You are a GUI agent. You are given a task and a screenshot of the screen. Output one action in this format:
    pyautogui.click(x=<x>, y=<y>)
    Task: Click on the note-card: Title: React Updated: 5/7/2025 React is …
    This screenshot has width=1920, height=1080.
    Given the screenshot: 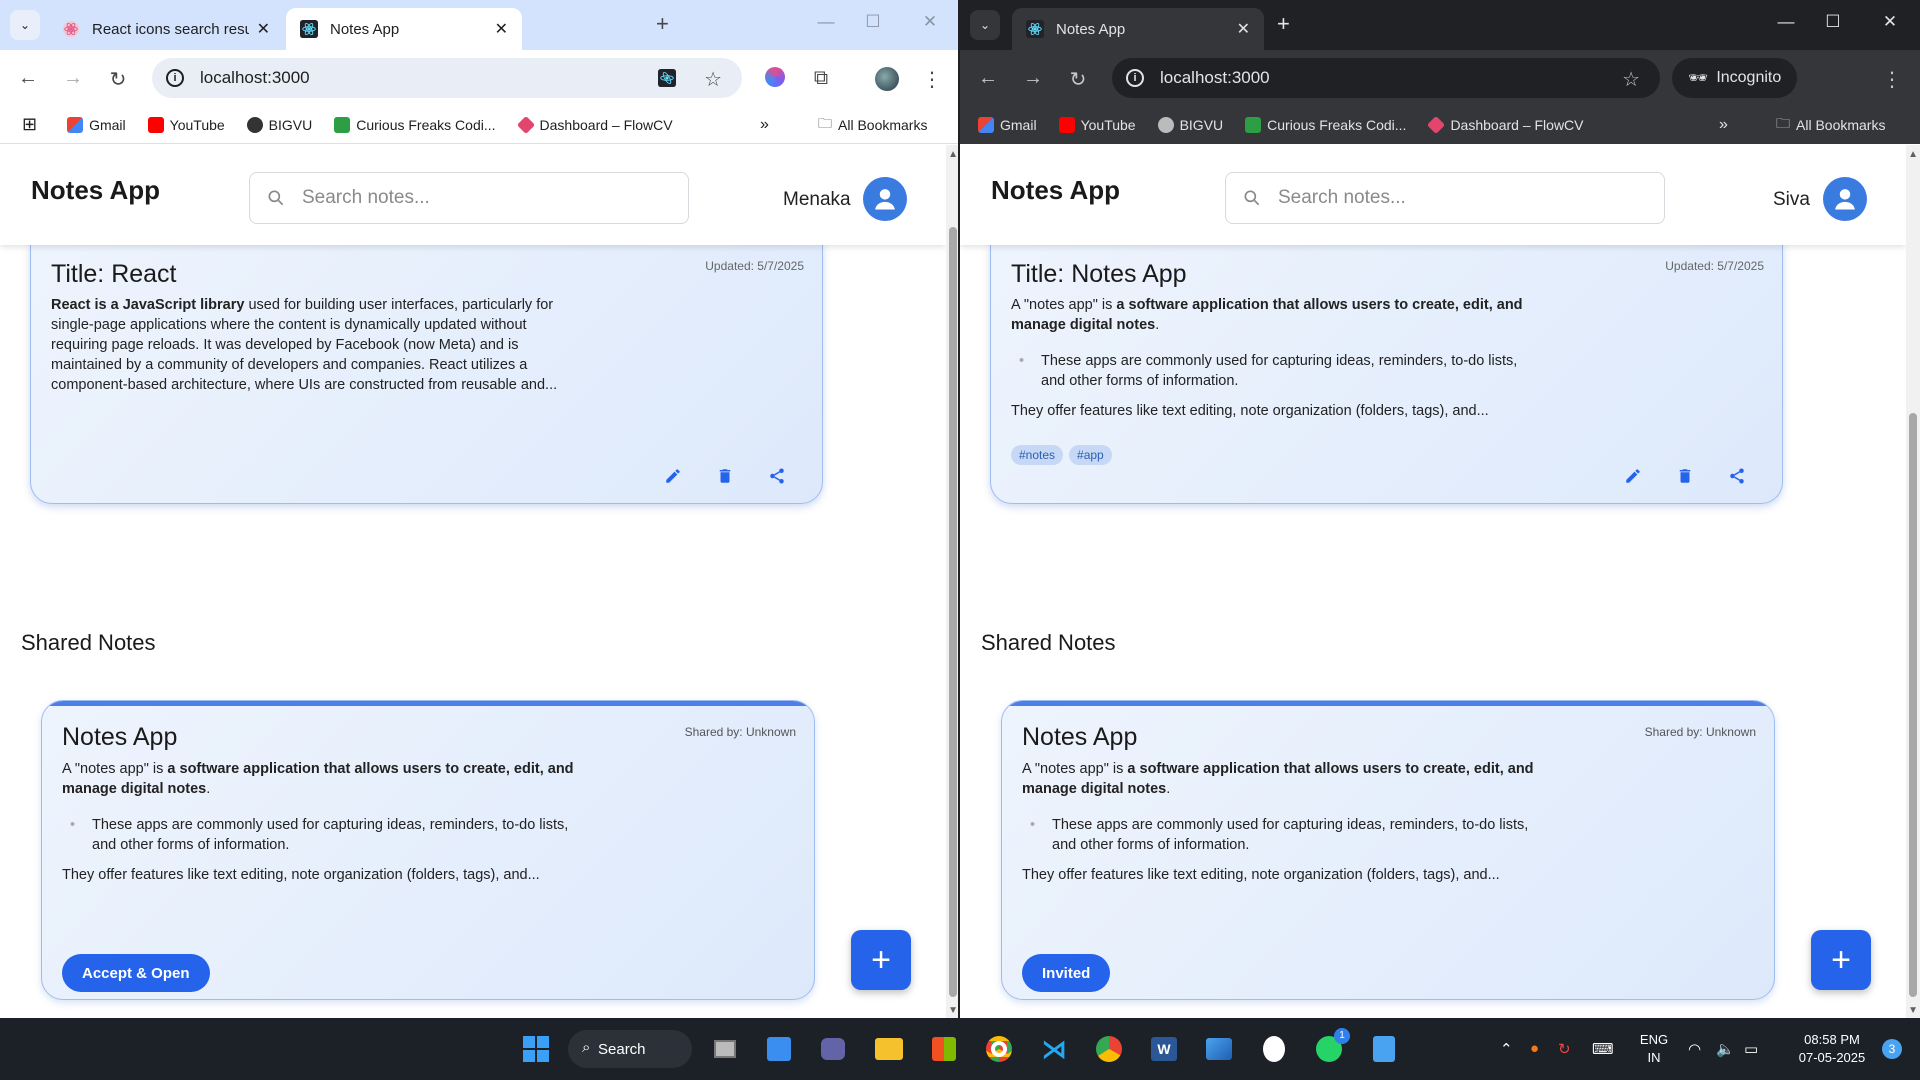 What is the action you would take?
    pyautogui.click(x=426, y=373)
    